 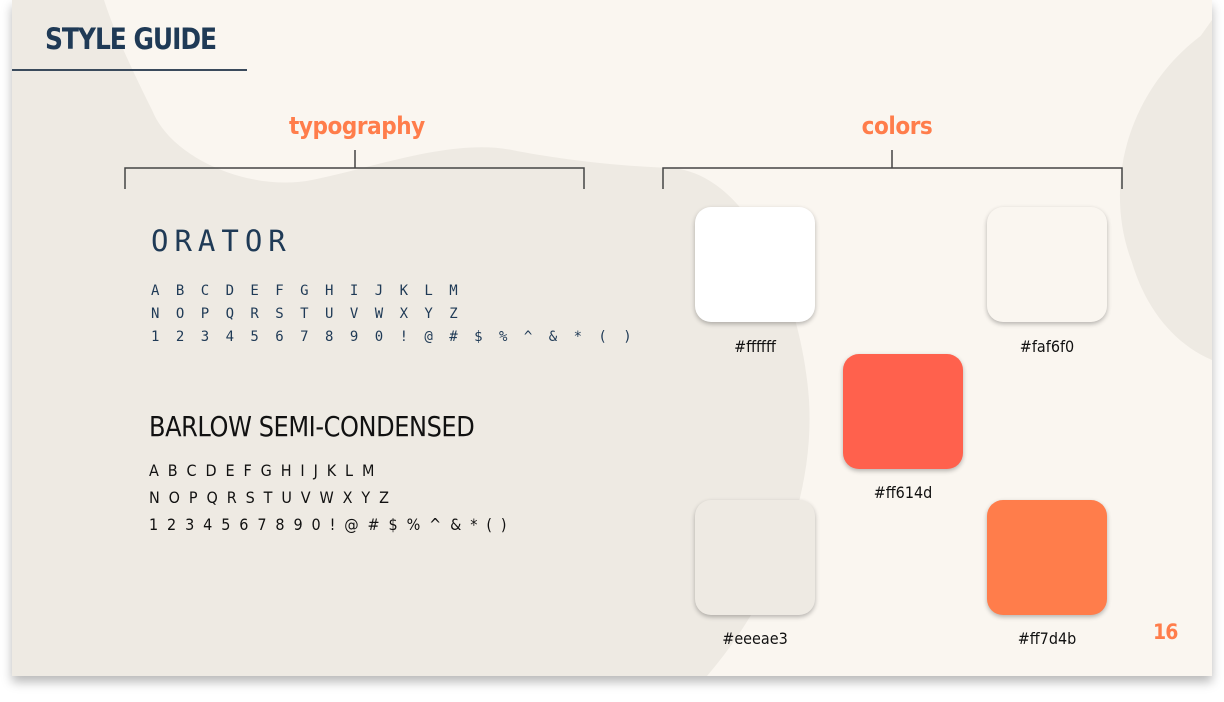 I want to click on color-label-orange: #ff7d4b, so click(x=1047, y=638).